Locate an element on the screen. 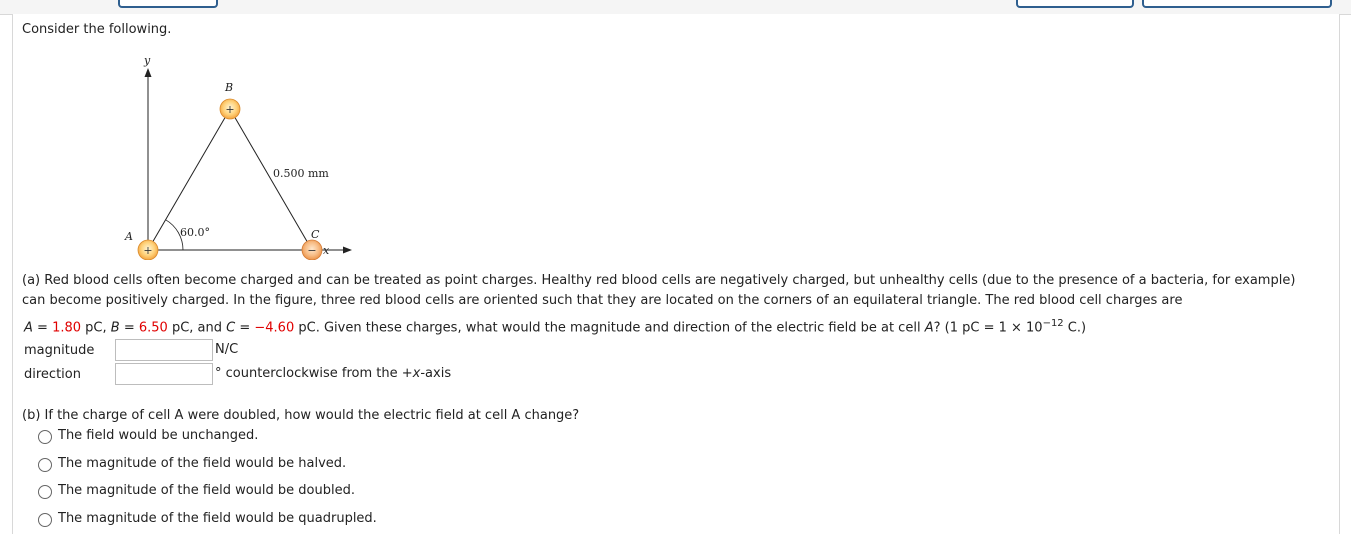 Image resolution: width=1351 pixels, height=534 pixels. eq-c: = is located at coordinates (245, 328).